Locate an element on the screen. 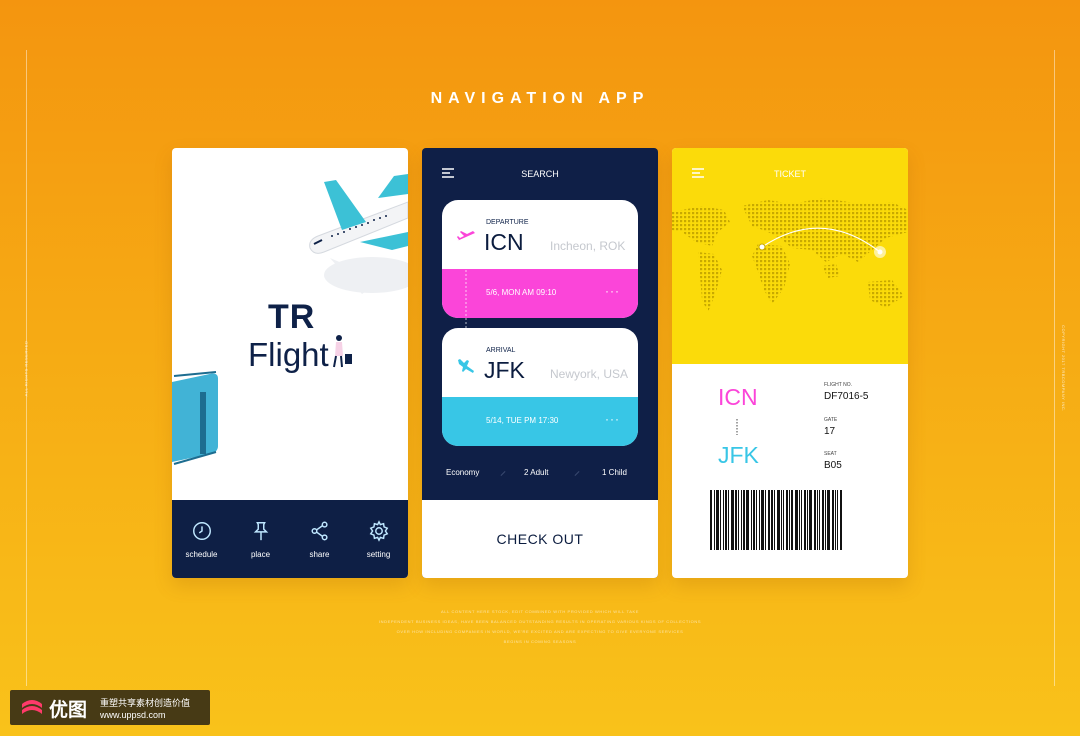 Image resolution: width=1080 pixels, height=736 pixels. departure-label: DEPARTURE is located at coordinates (507, 222).